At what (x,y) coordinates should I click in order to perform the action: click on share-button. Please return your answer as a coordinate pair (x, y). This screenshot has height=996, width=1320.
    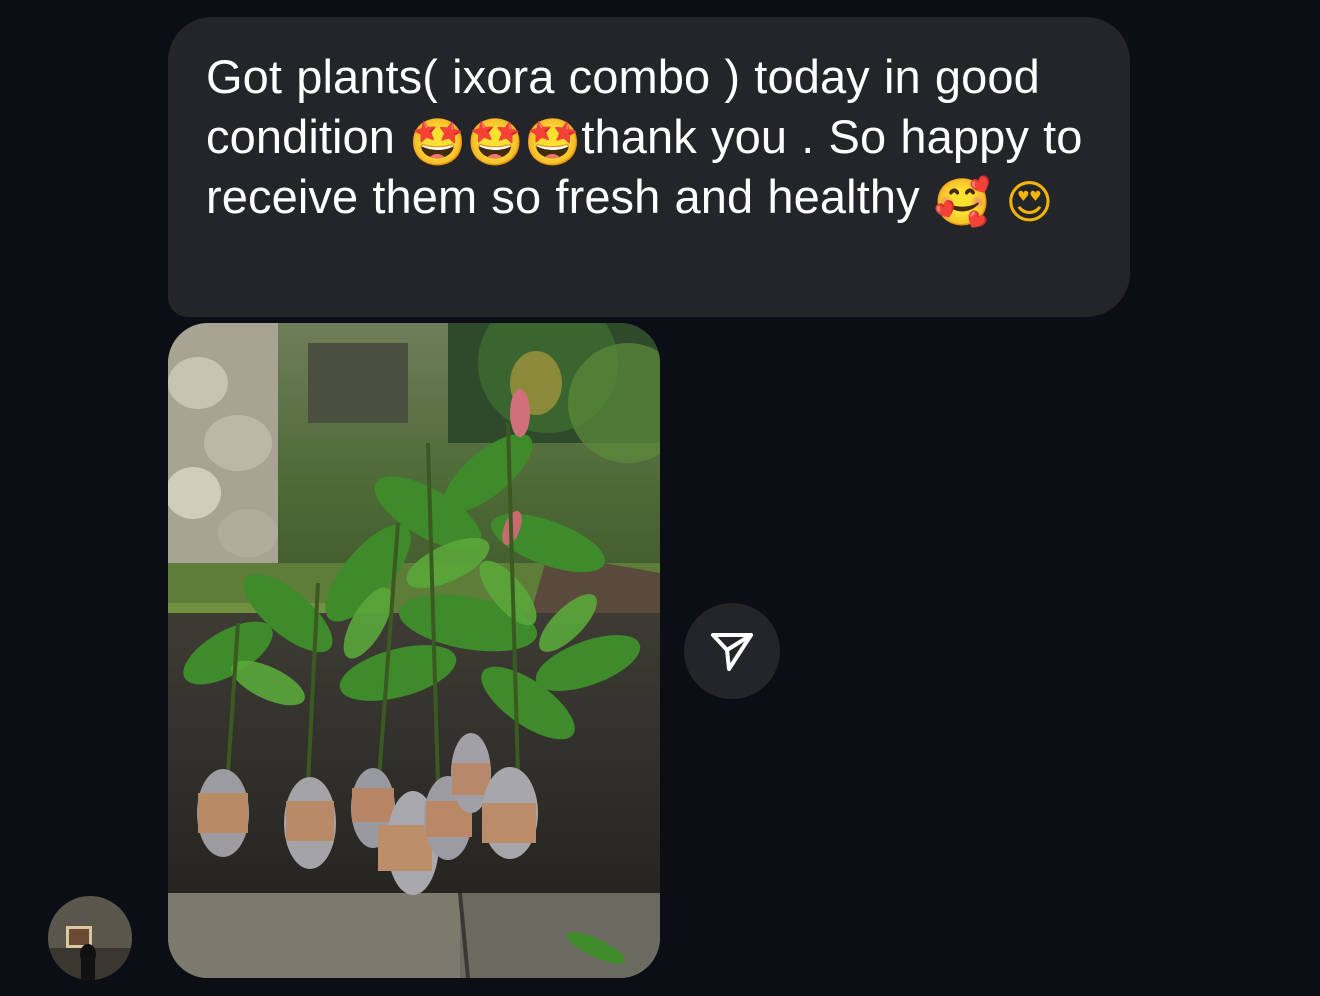
    Looking at the image, I should click on (732, 651).